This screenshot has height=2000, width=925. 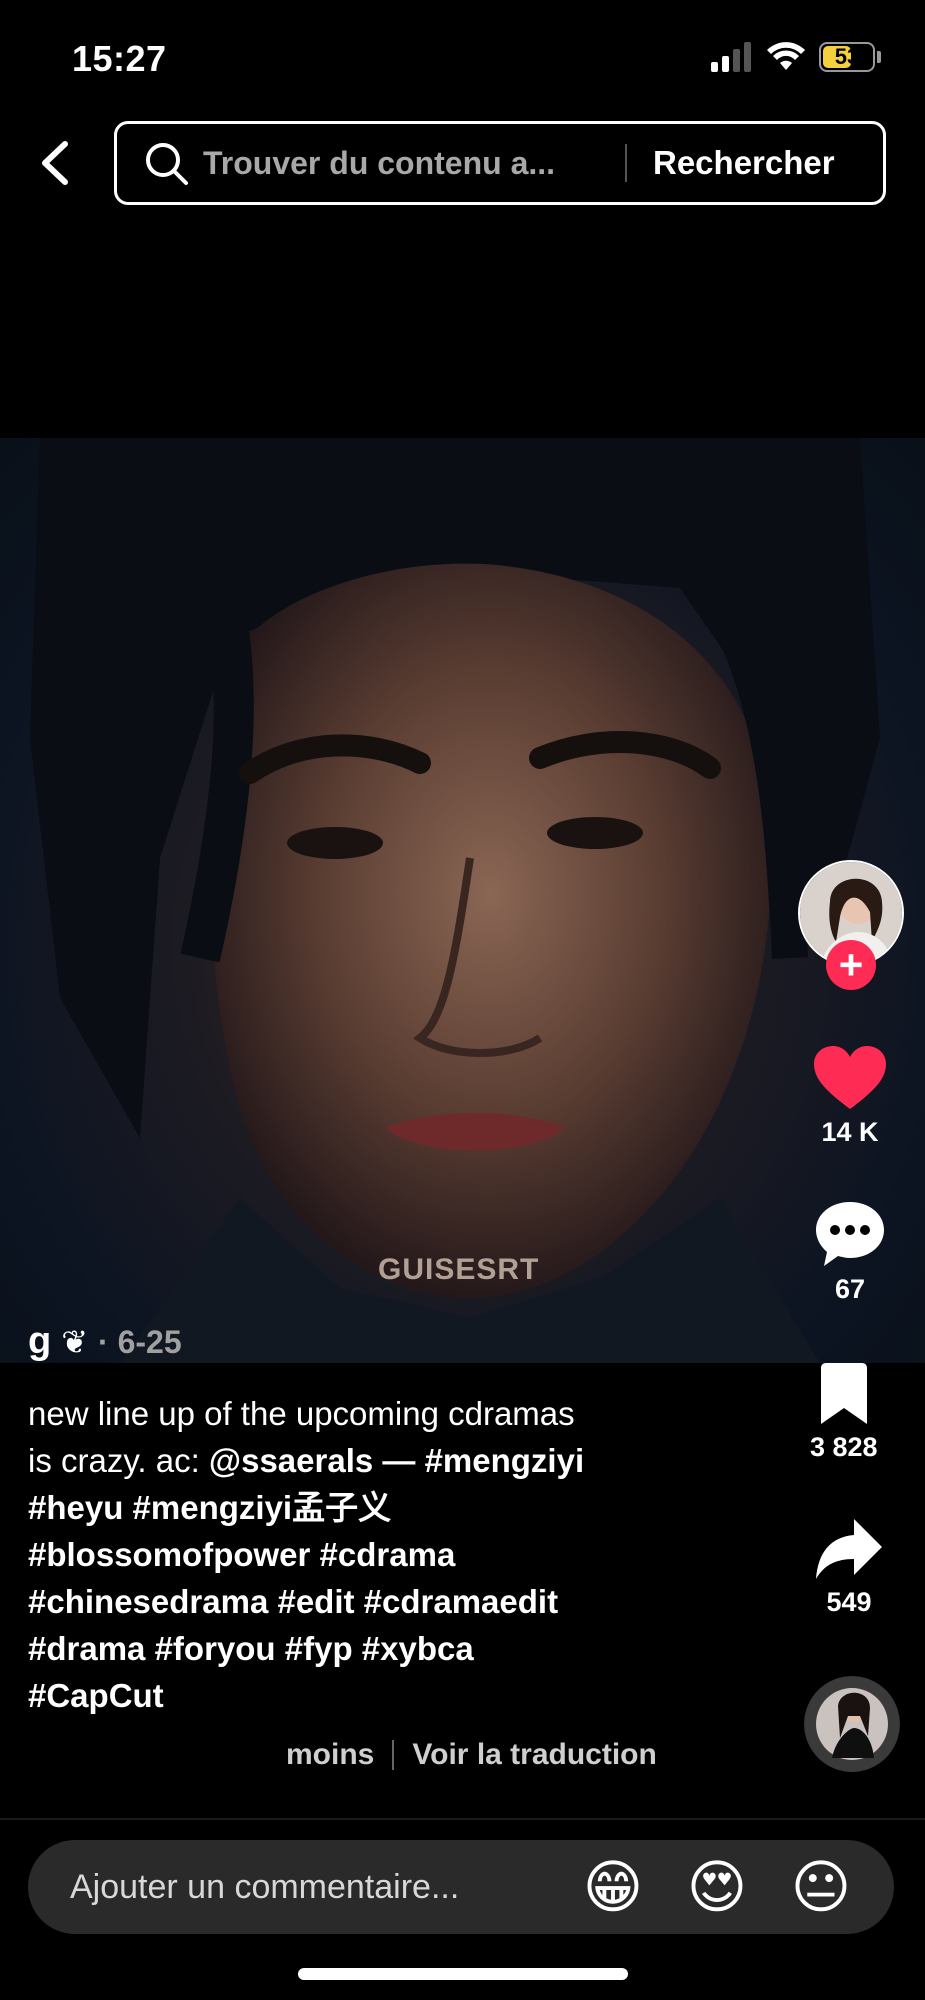 I want to click on author-line: g ❦ · 6-25, so click(x=105, y=1341).